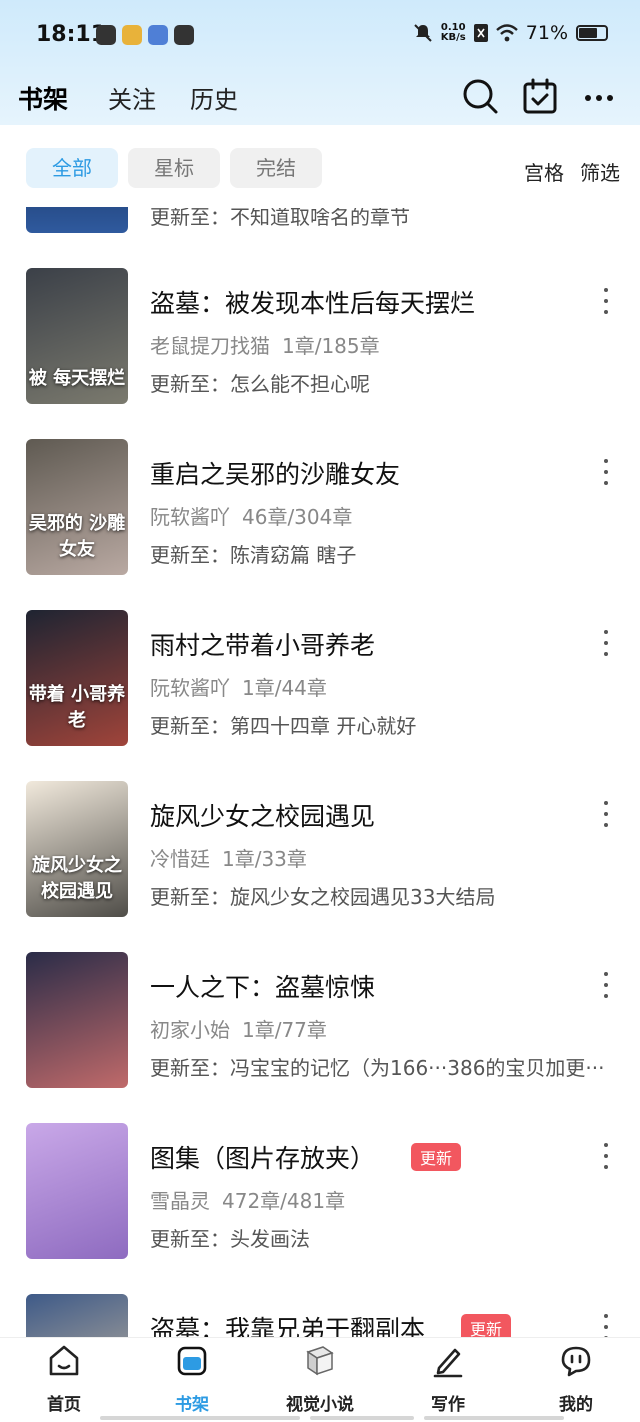  I want to click on nav-profile: 我的, so click(576, 1379).